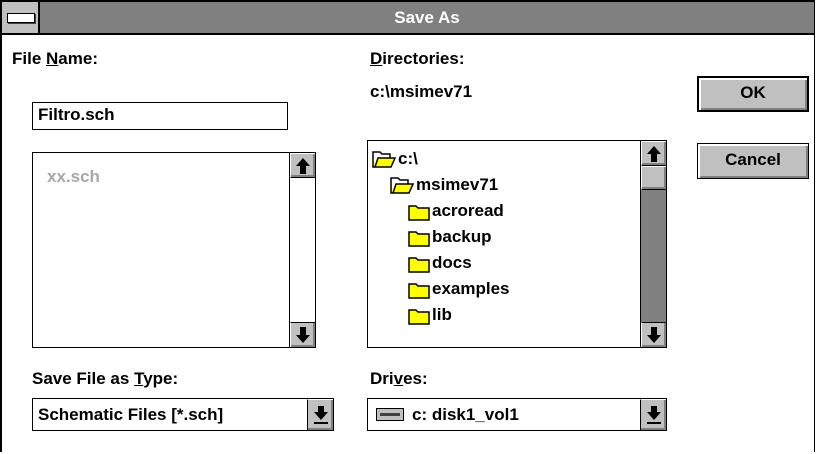 Image resolution: width=817 pixels, height=454 pixels. What do you see at coordinates (55, 58) in the screenshot?
I see `file-name-label: File Name:` at bounding box center [55, 58].